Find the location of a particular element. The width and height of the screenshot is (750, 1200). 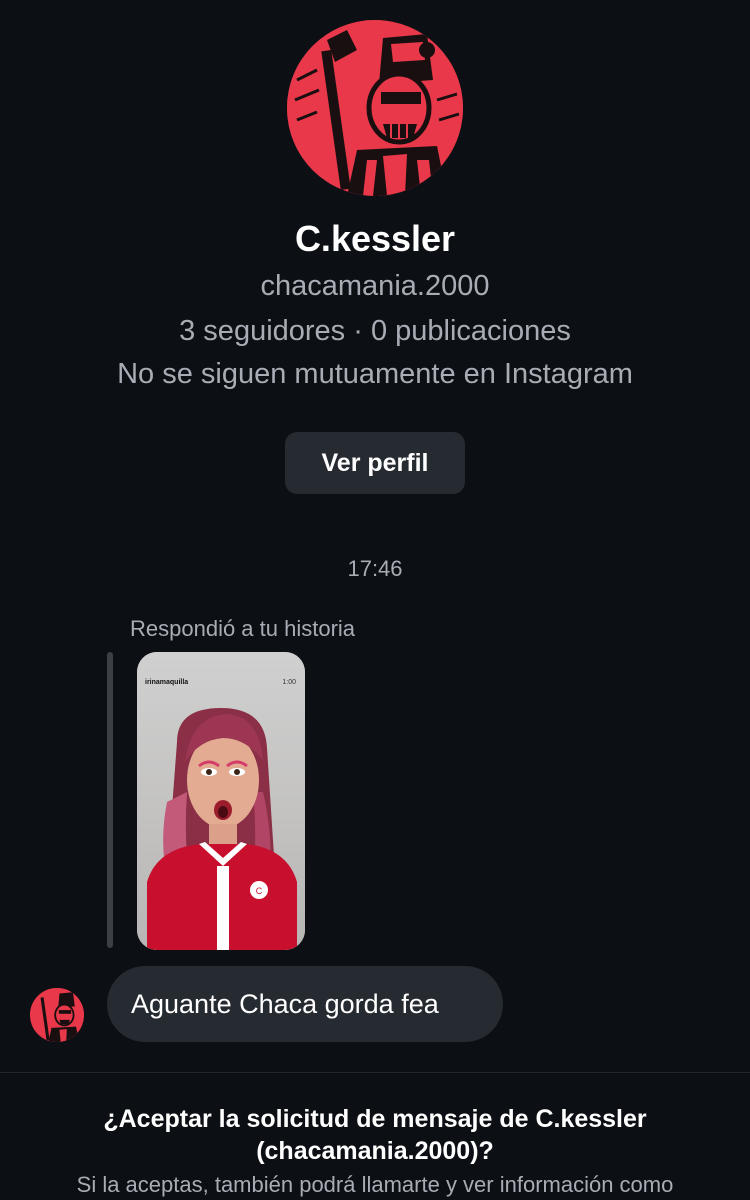

story-preview: C irinamaquilla 1:00 is located at coordinates (221, 801).